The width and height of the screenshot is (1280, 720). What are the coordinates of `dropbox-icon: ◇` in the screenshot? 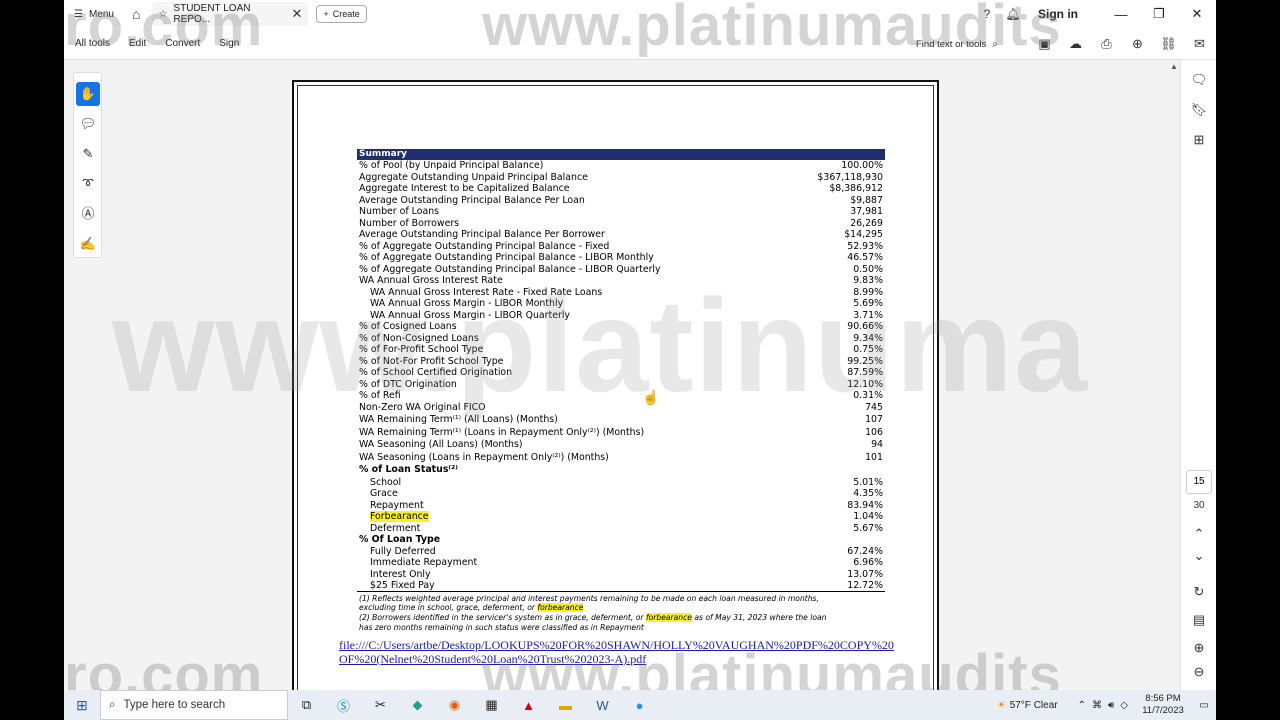 It's located at (1124, 705).